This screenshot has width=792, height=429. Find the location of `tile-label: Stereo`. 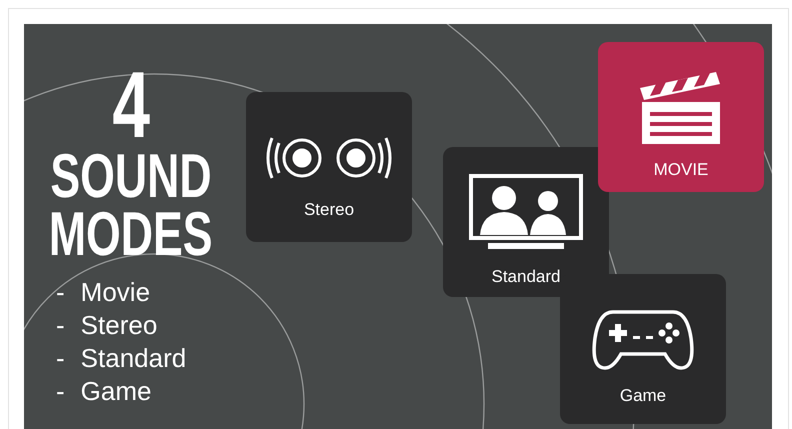

tile-label: Stereo is located at coordinates (329, 210).